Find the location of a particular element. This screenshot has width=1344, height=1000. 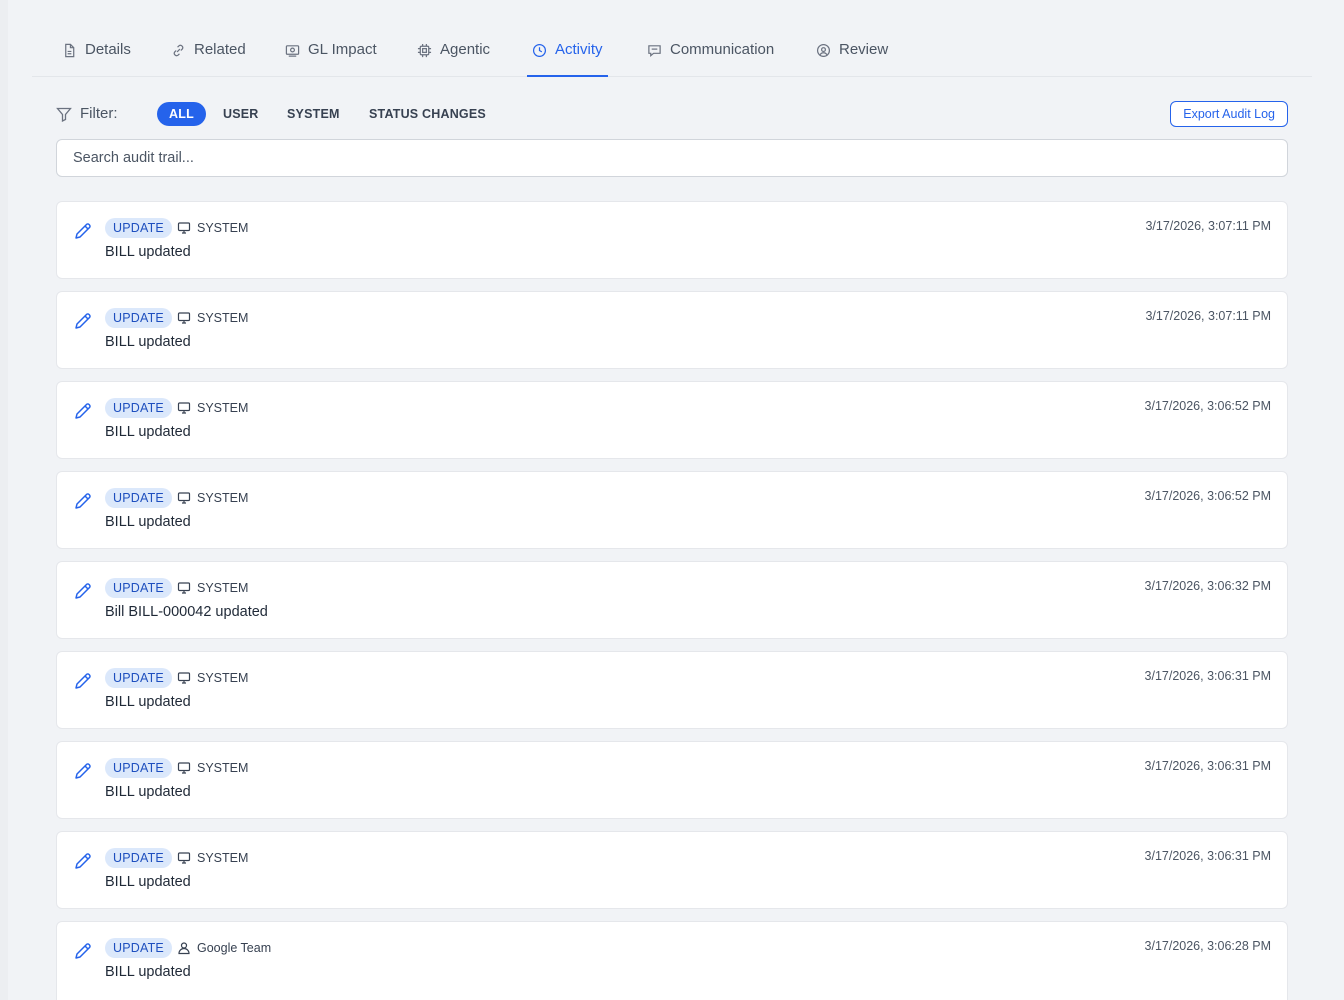

tab-label: Review is located at coordinates (864, 49).